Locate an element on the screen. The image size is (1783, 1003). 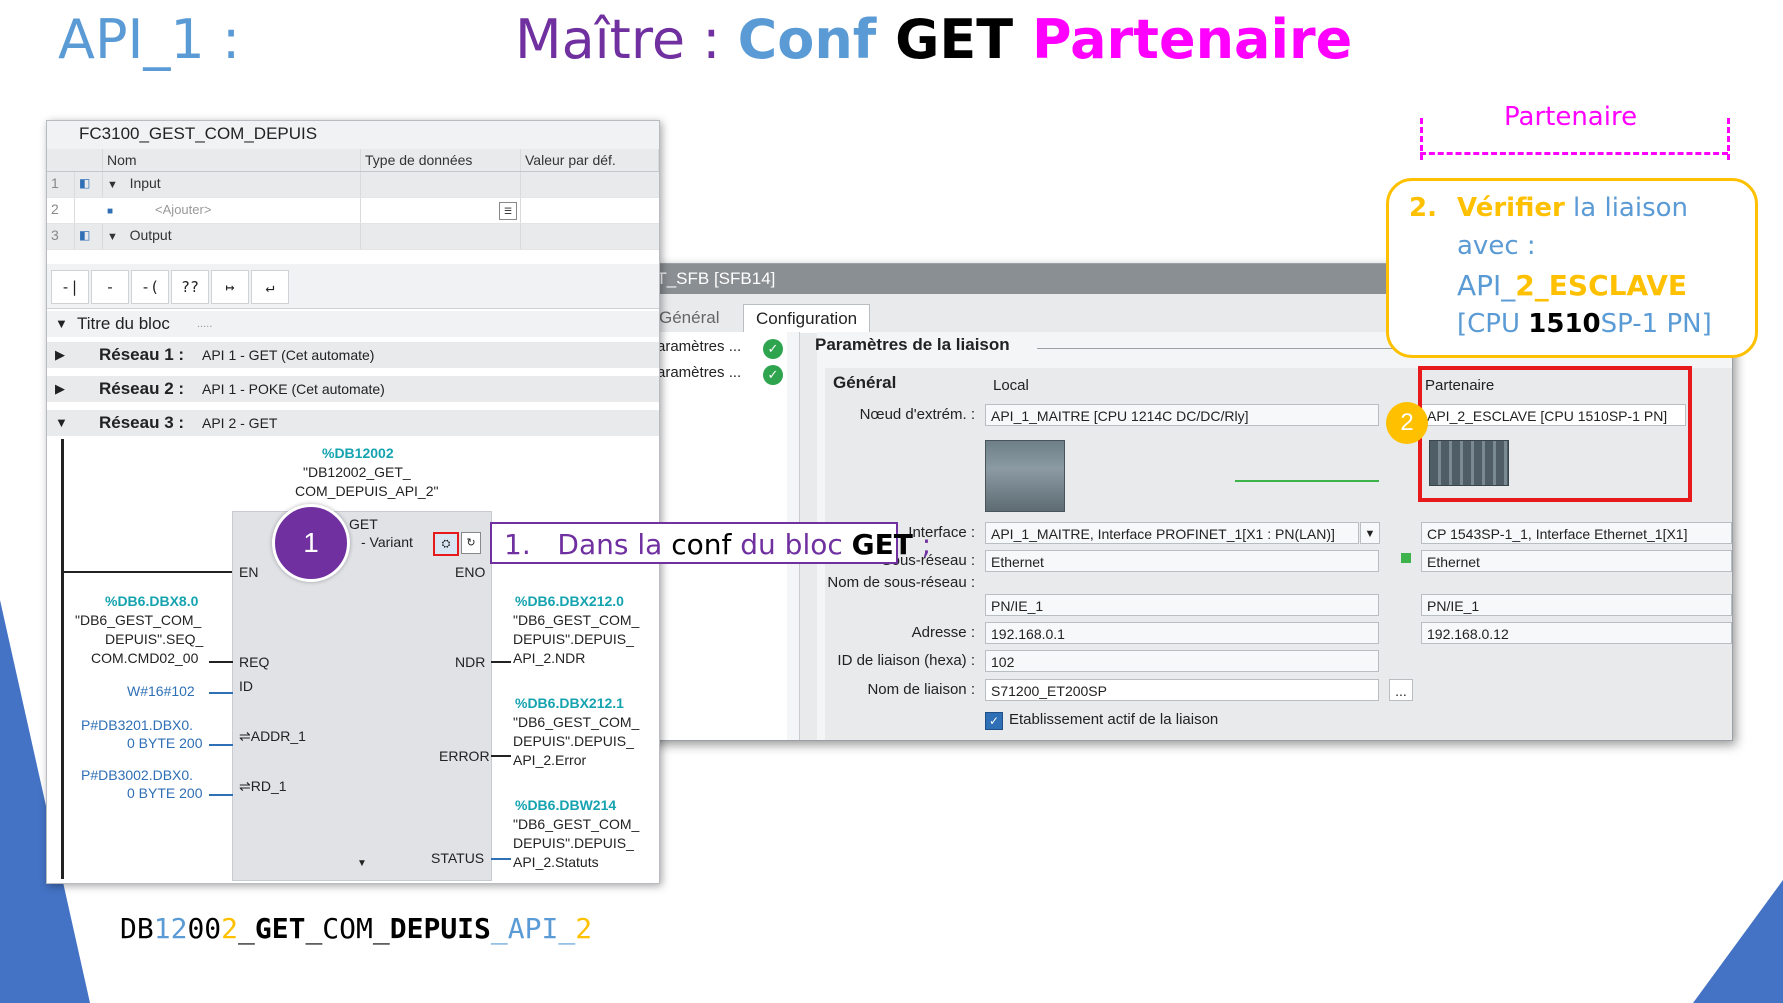
active-connection-checkbox: ✓ is located at coordinates (994, 721).